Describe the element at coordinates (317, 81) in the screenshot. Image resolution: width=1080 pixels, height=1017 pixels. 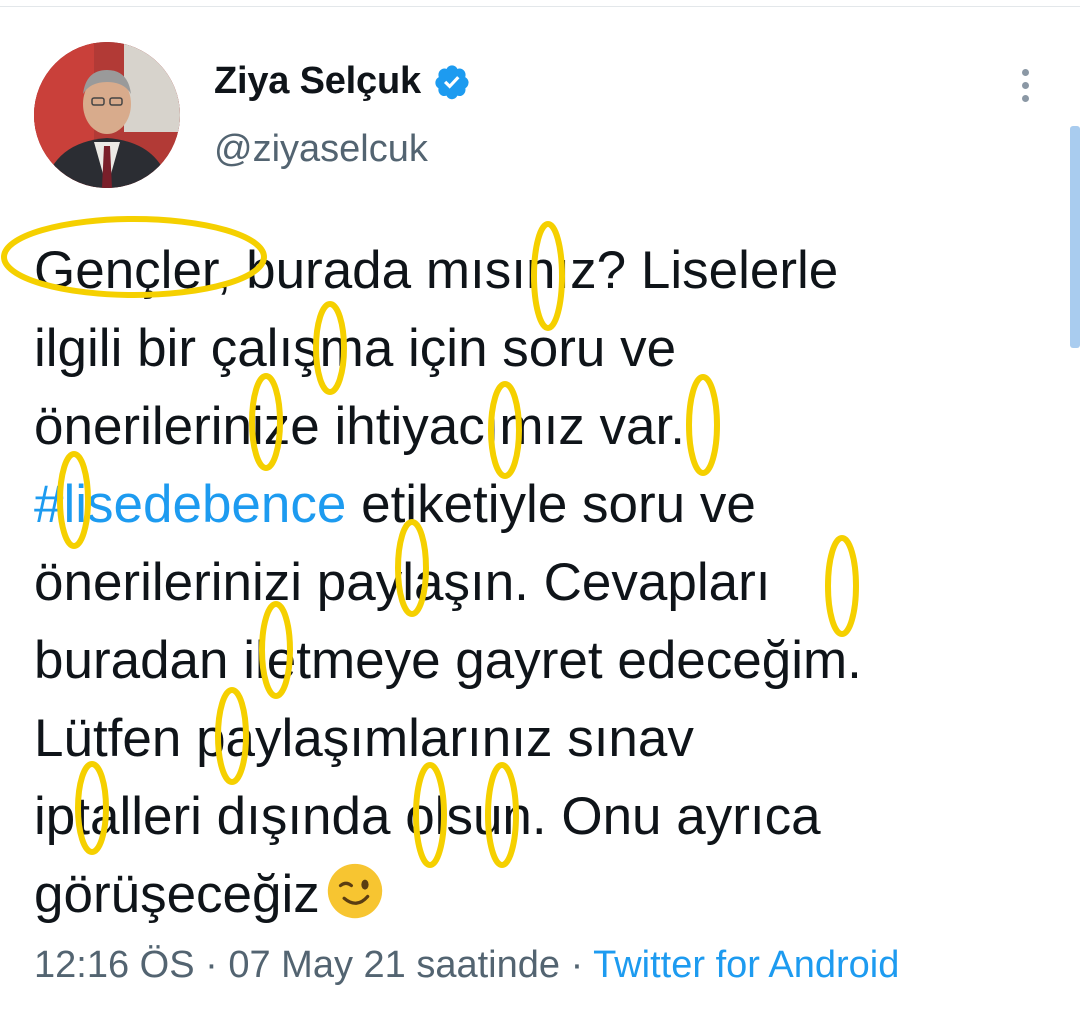
I see `author-display-name: Ziya Selçuk` at that location.